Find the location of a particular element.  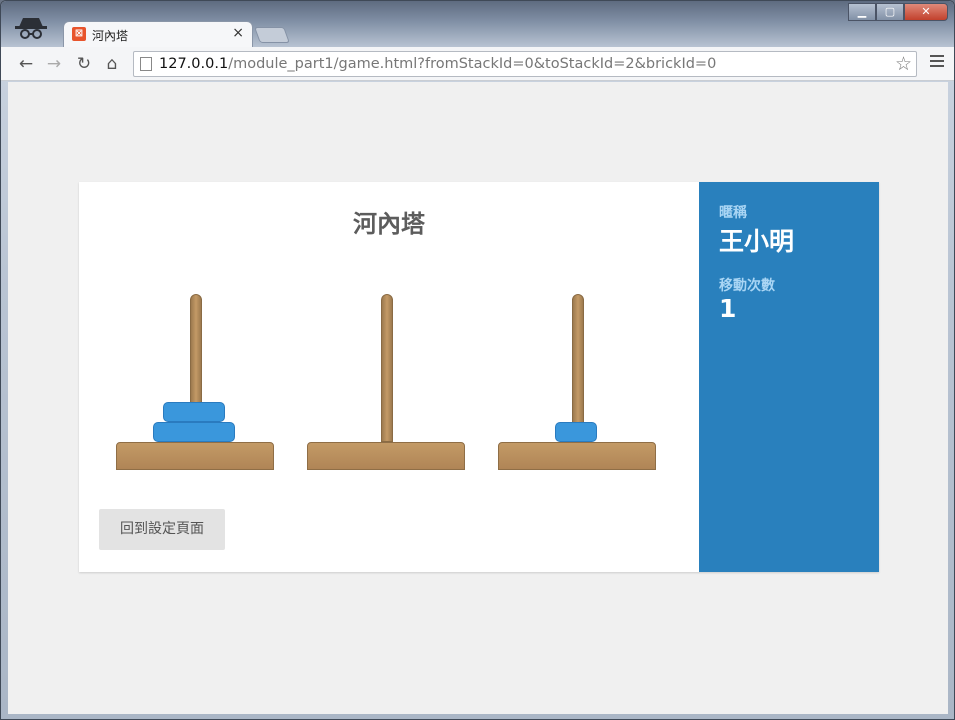

back-arrow-icon: ← is located at coordinates (26, 64).